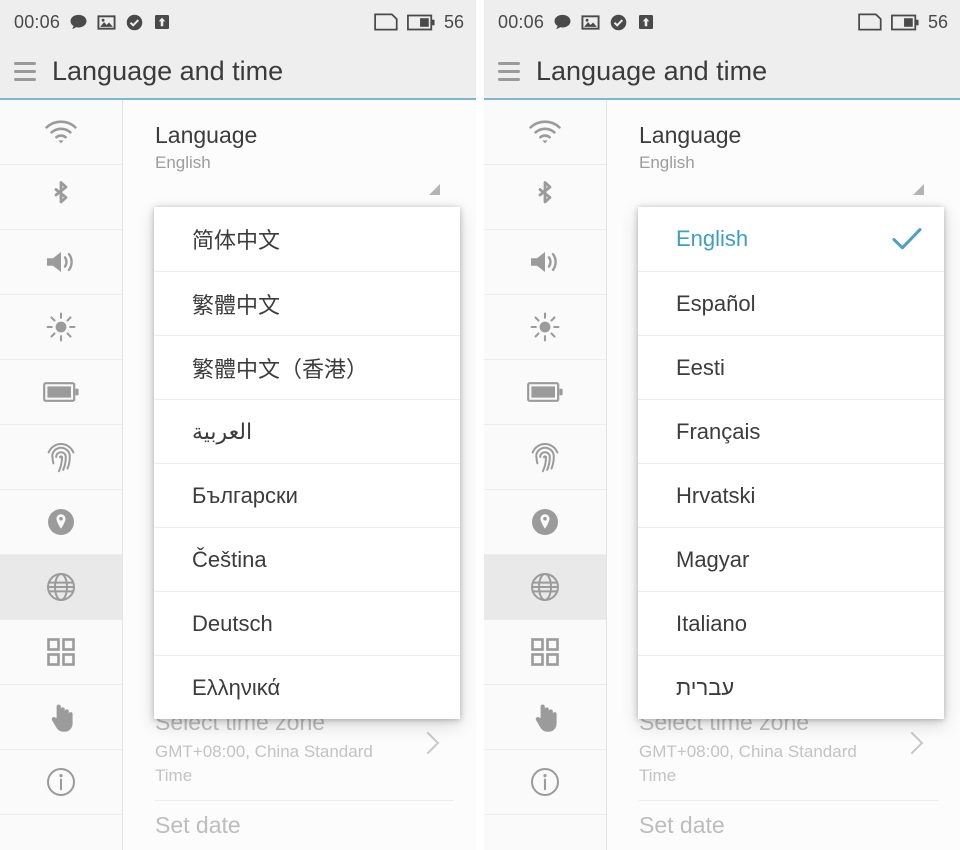 The width and height of the screenshot is (960, 850). Describe the element at coordinates (307, 623) in the screenshot. I see `language-option: Deutsch` at that location.